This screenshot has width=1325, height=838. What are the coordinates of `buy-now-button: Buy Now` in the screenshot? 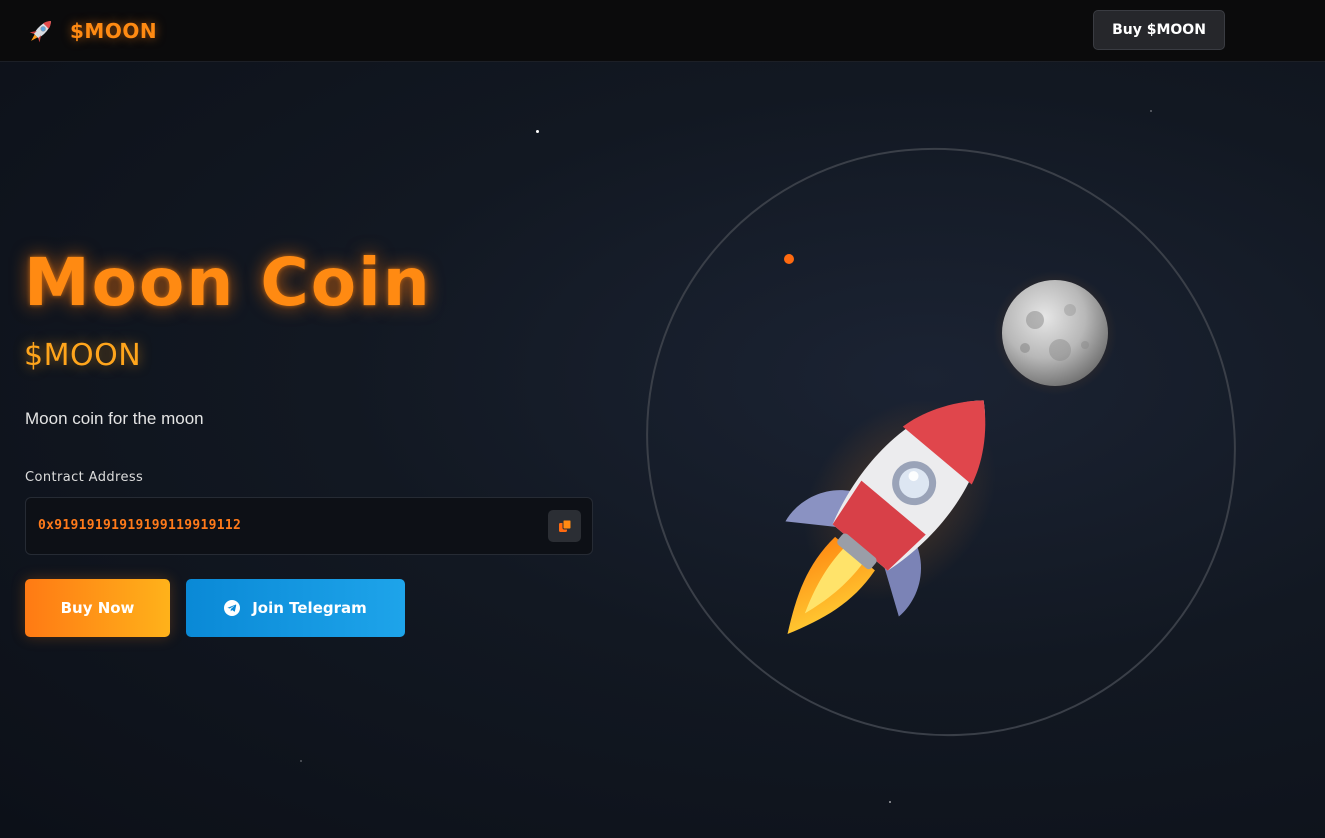 It's located at (97, 608).